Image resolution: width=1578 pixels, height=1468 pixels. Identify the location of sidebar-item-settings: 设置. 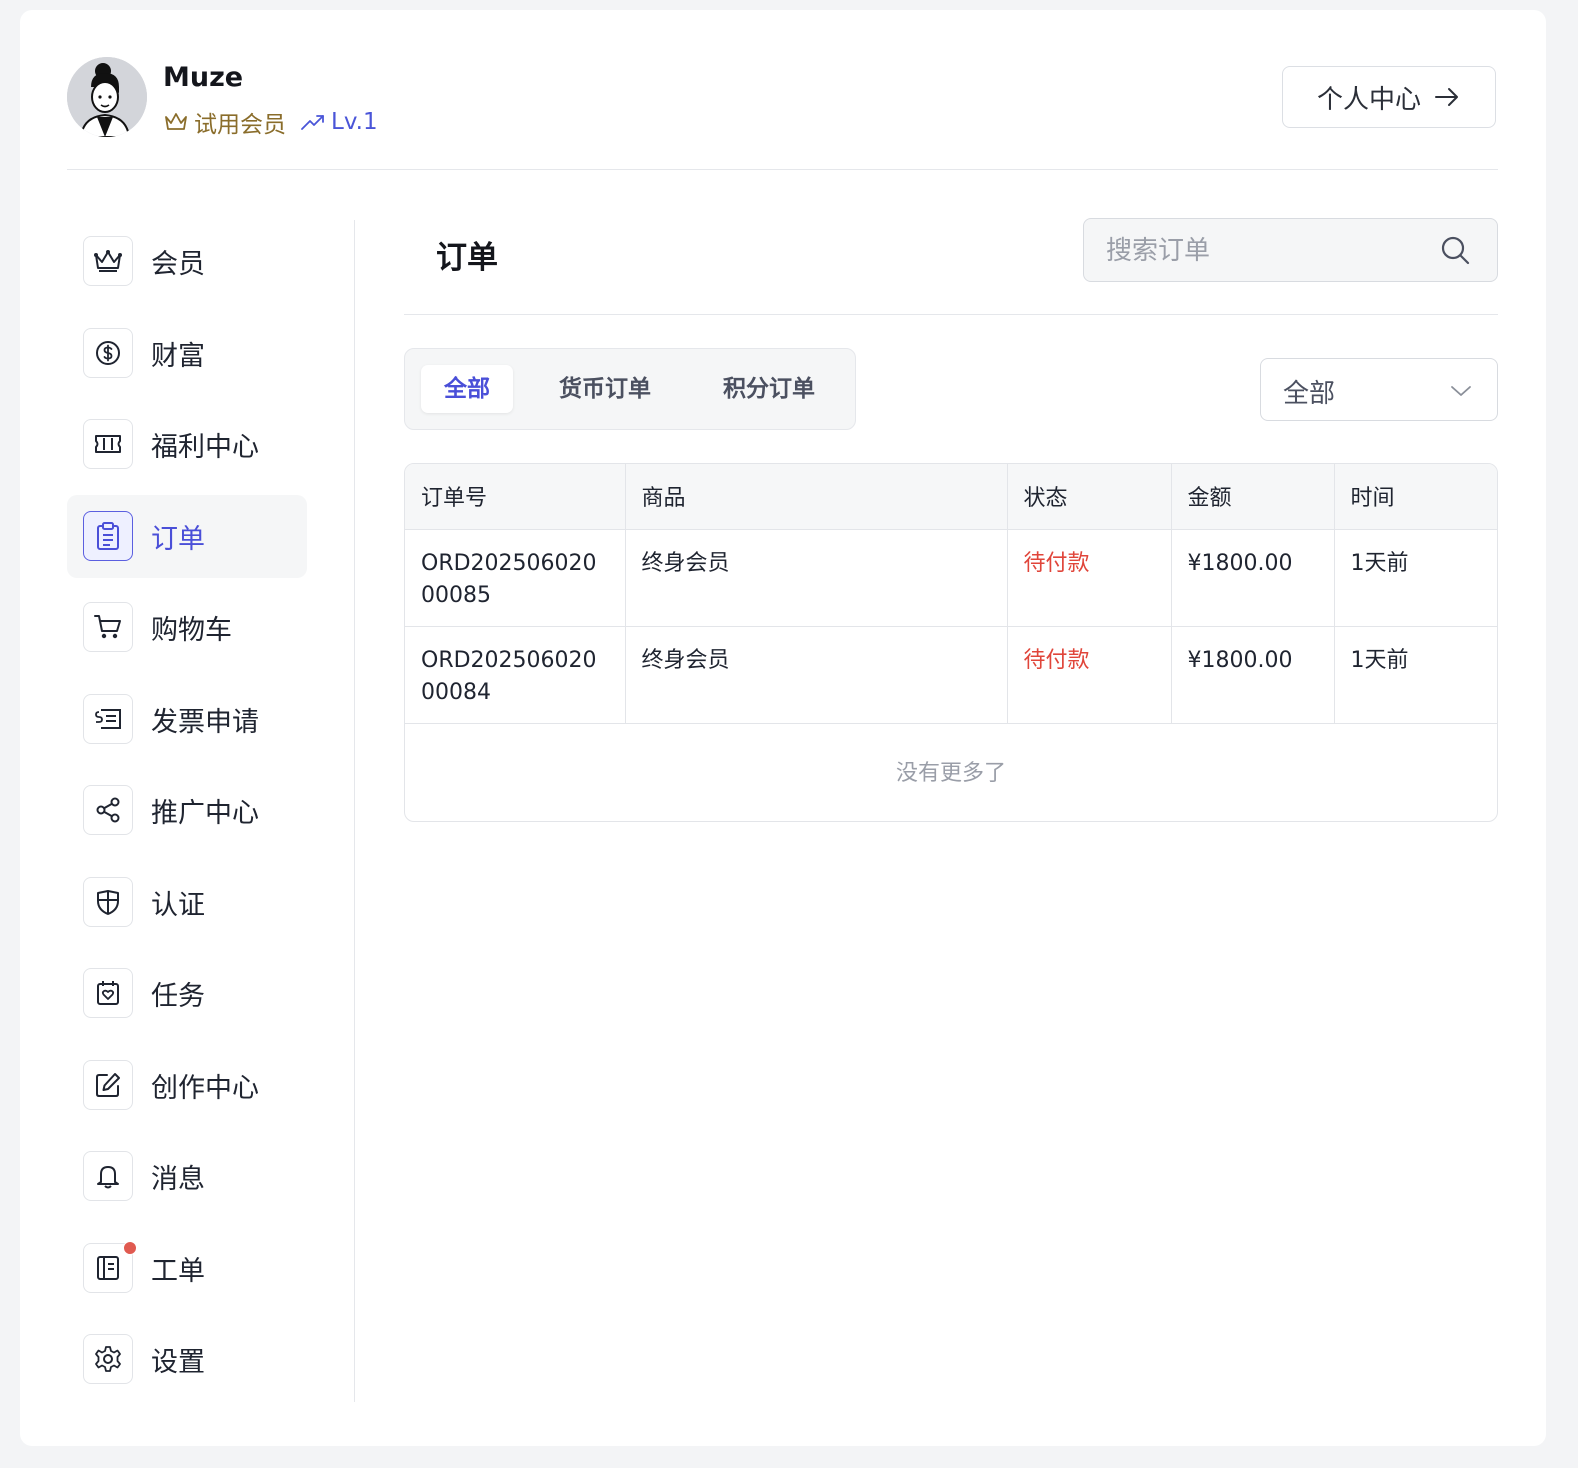
(187, 1359).